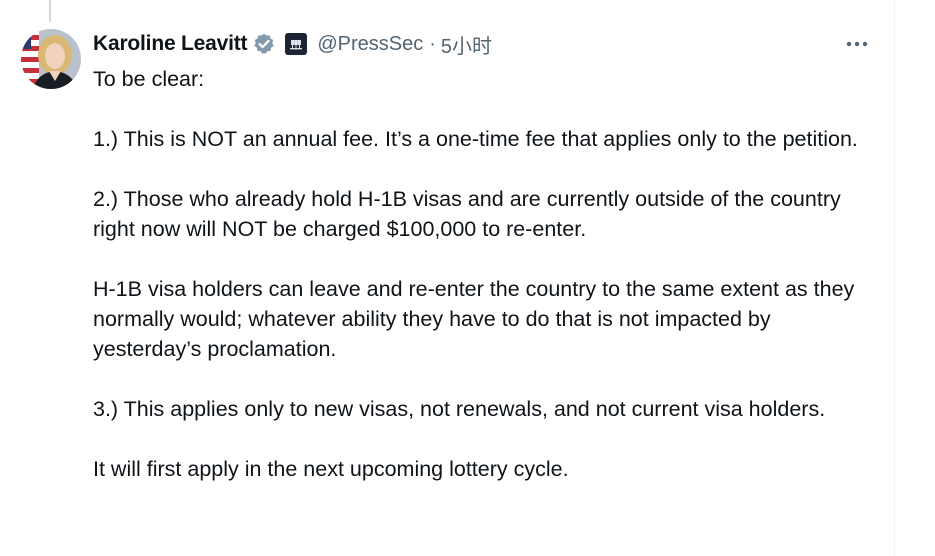  I want to click on thread-connector-line, so click(50, 11).